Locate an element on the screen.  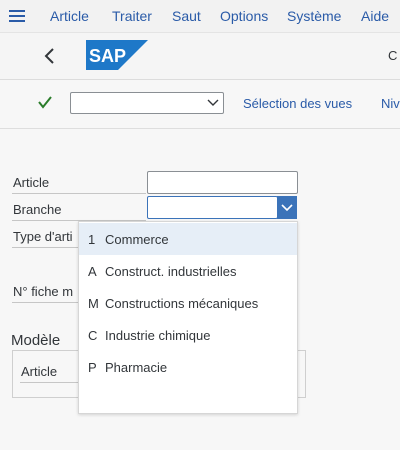
back-arrow-icon is located at coordinates (50, 56).